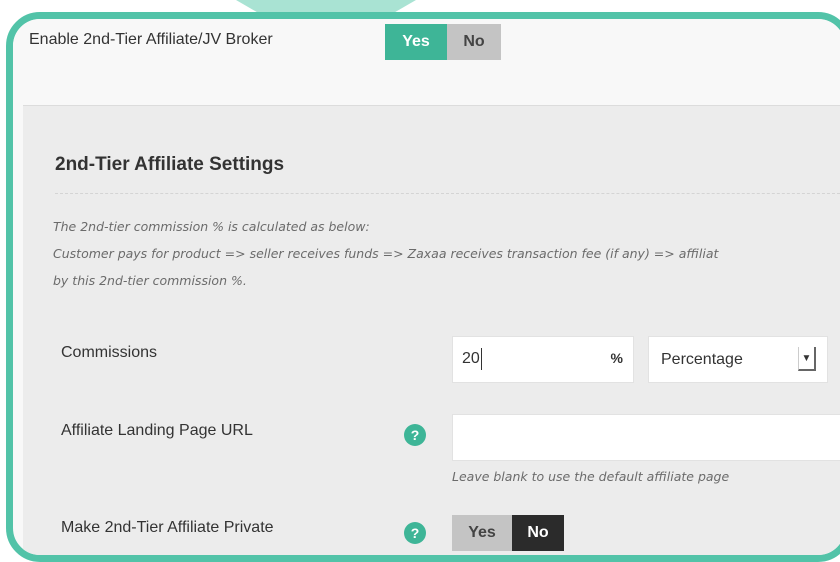 This screenshot has width=840, height=562. What do you see at coordinates (109, 352) in the screenshot?
I see `commissions-label: Commissions` at bounding box center [109, 352].